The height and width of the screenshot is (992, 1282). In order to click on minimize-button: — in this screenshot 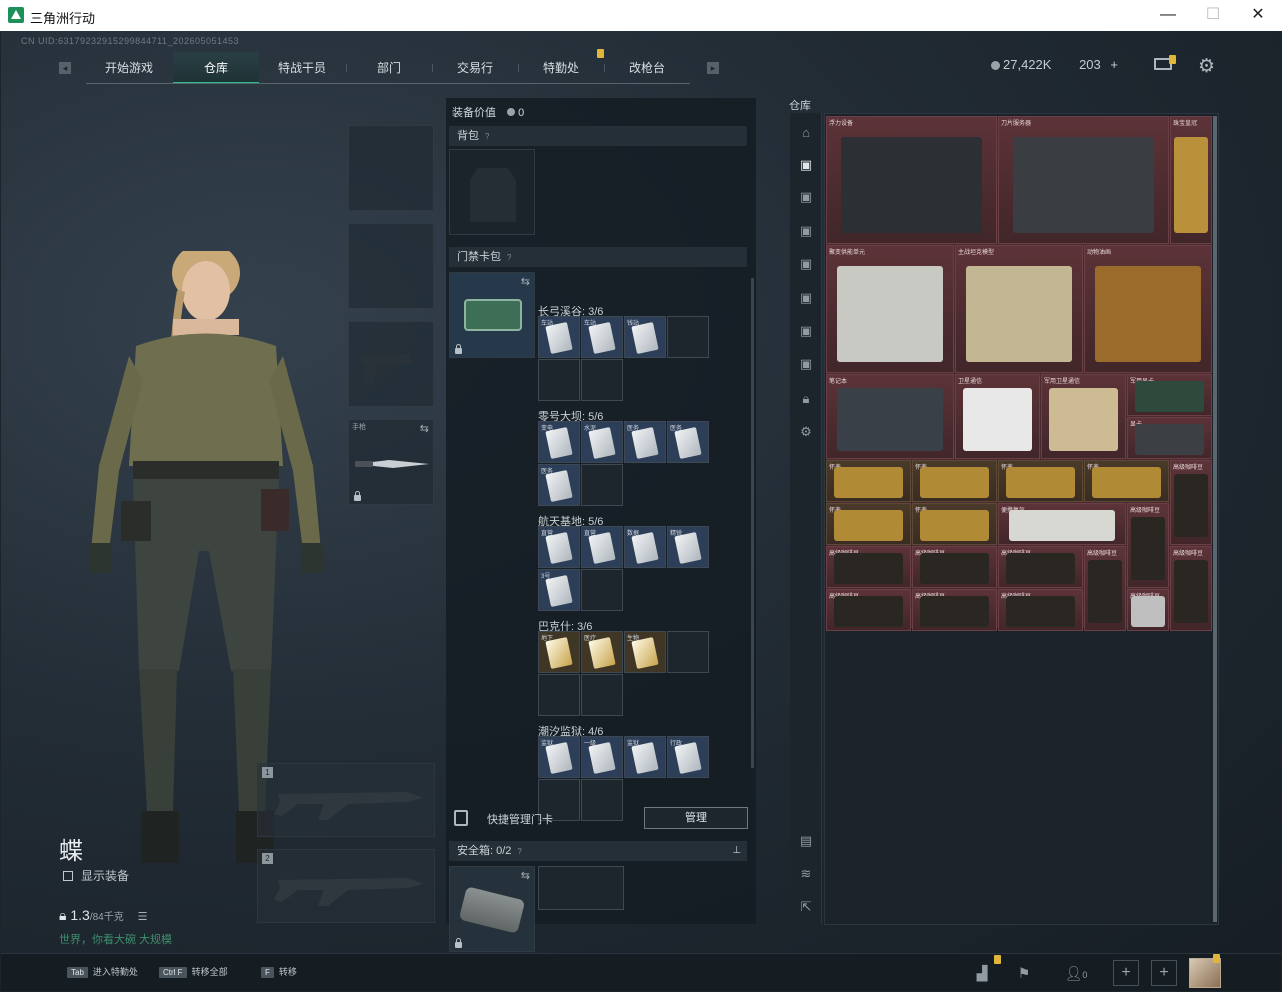, I will do `click(1168, 15)`.